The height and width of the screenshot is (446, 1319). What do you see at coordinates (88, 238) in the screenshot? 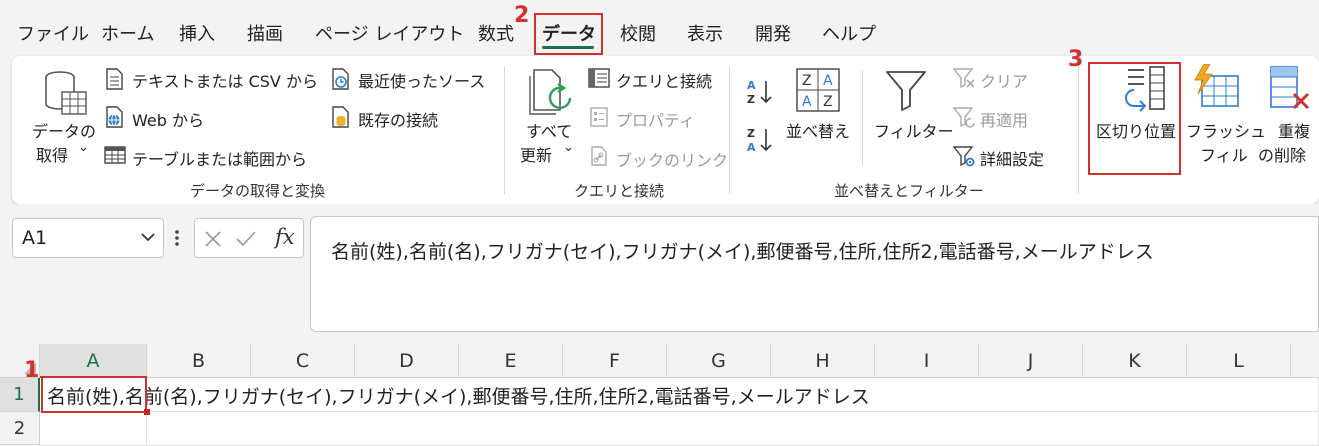
I see `name-box: A1` at bounding box center [88, 238].